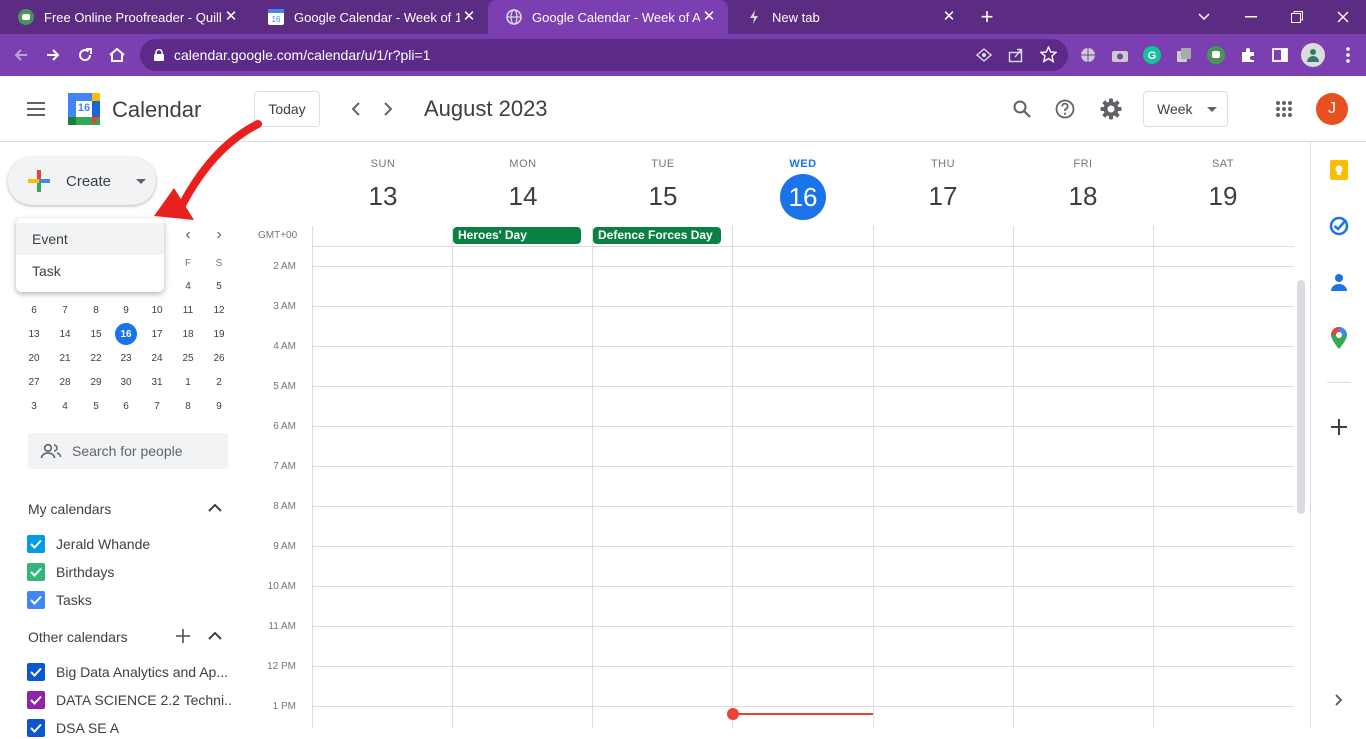 The height and width of the screenshot is (739, 1366). I want to click on bookmark-star-icon, so click(1048, 54).